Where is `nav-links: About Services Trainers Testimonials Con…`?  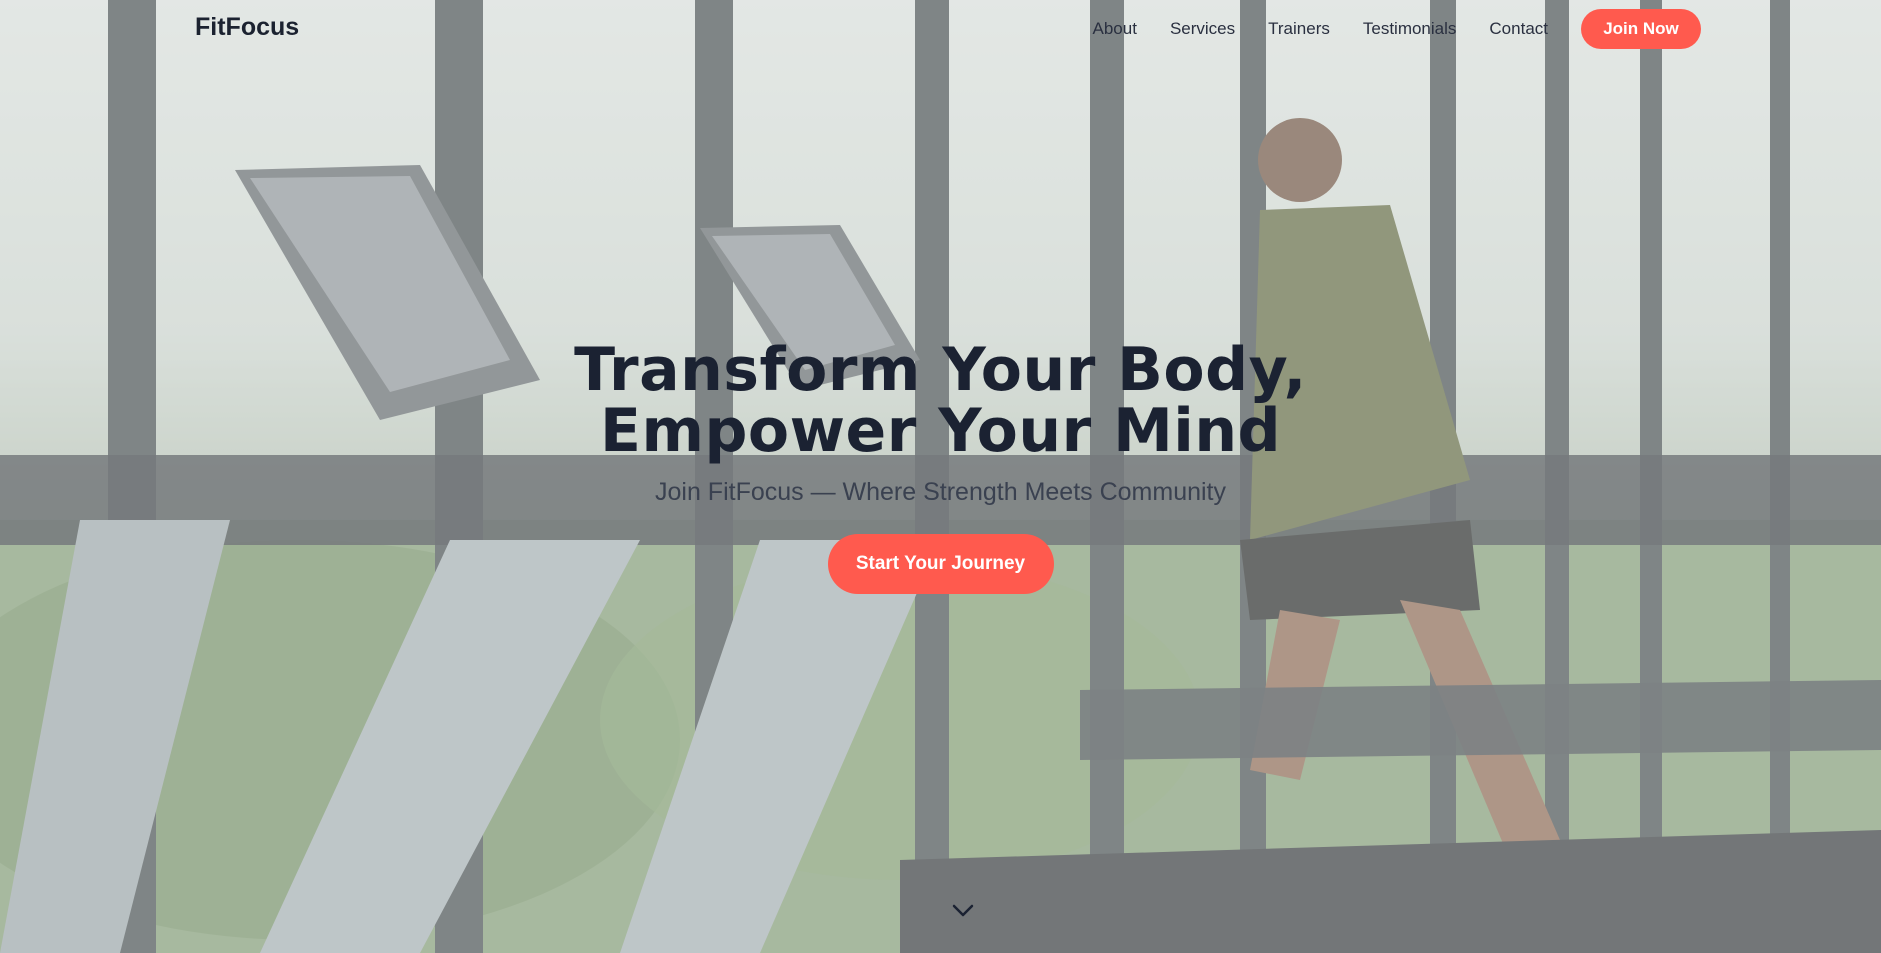
nav-links: About Services Trainers Testimonials Con… is located at coordinates (1487, 29).